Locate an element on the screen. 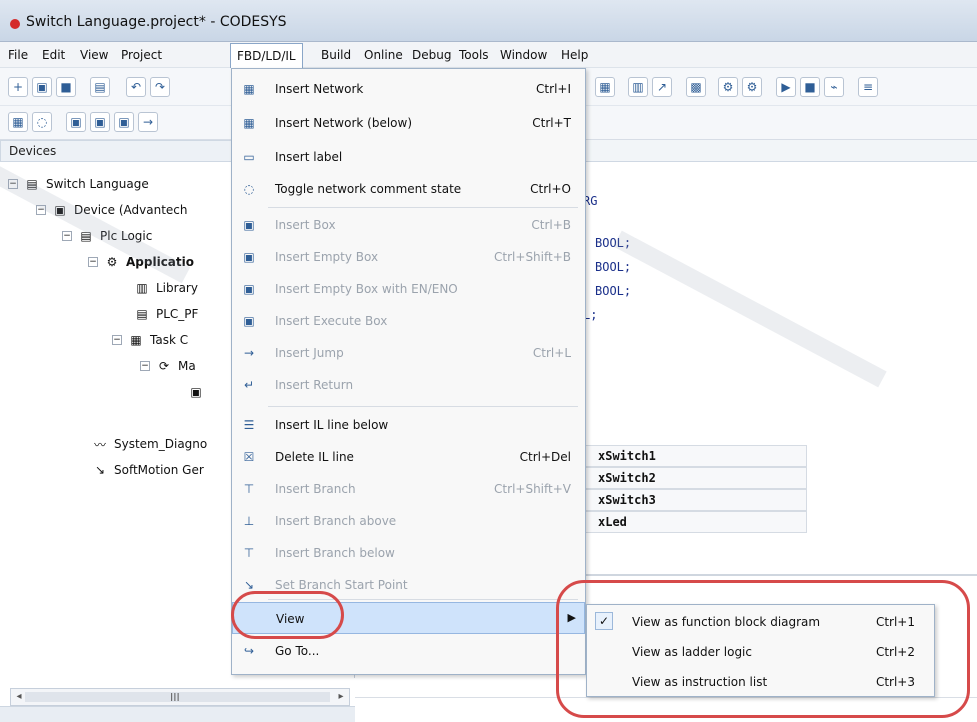 This screenshot has height=722, width=977. menu-online: Online is located at coordinates (383, 55).